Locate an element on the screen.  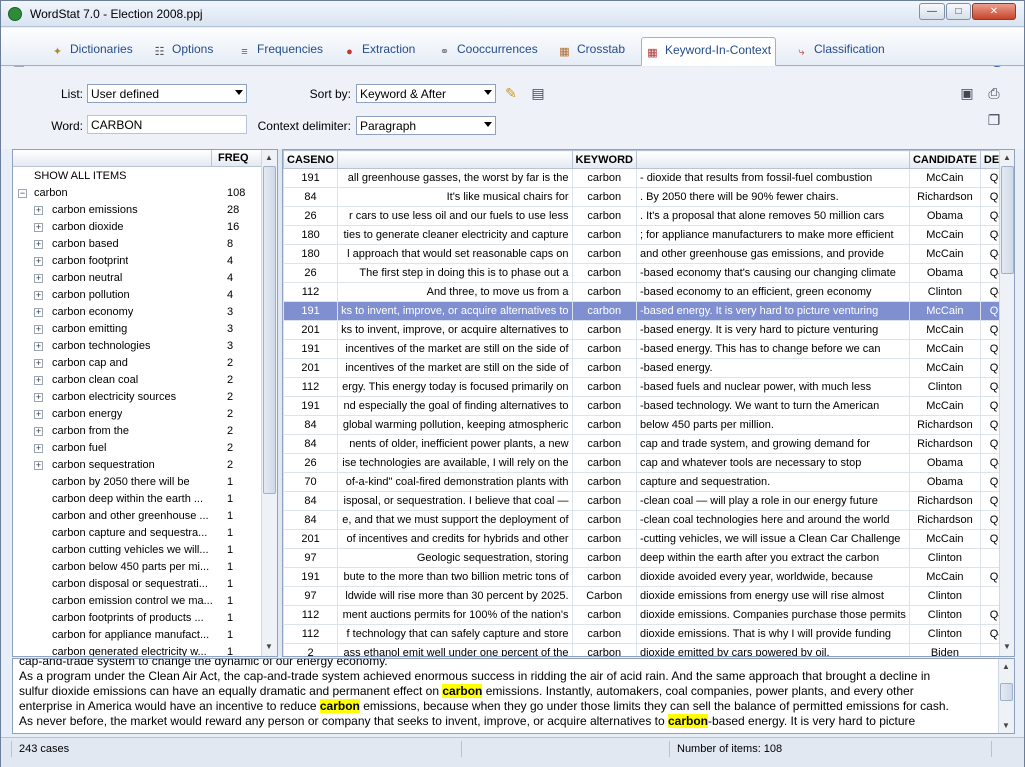
text-scroll-thumb is located at coordinates (1006, 692).